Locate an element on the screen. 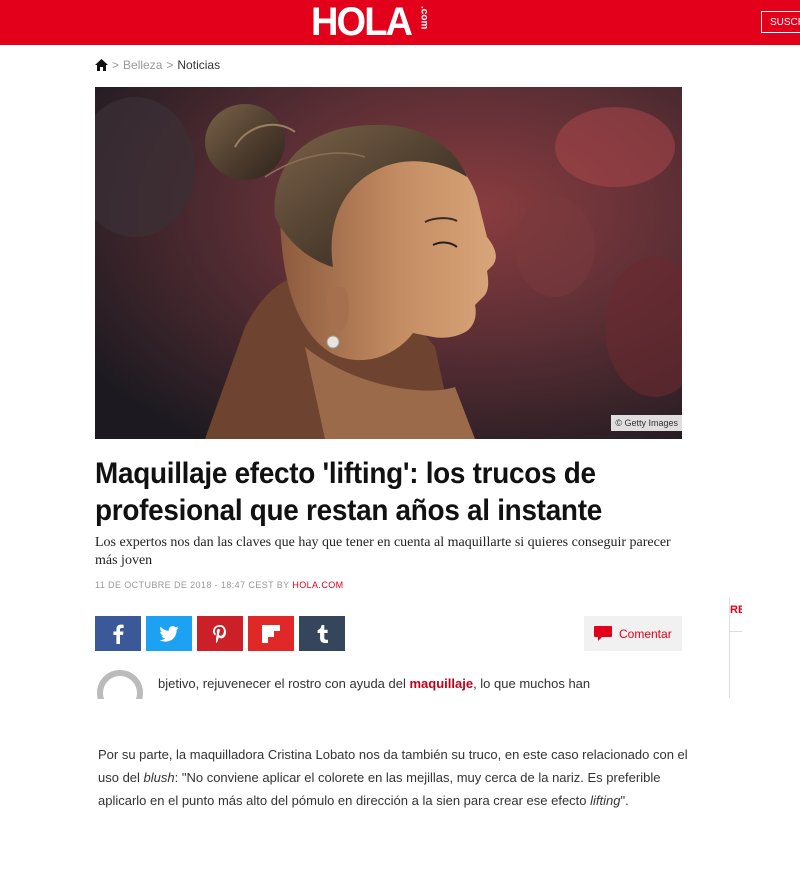 The image size is (800, 873). tumblr-icon is located at coordinates (322, 633).